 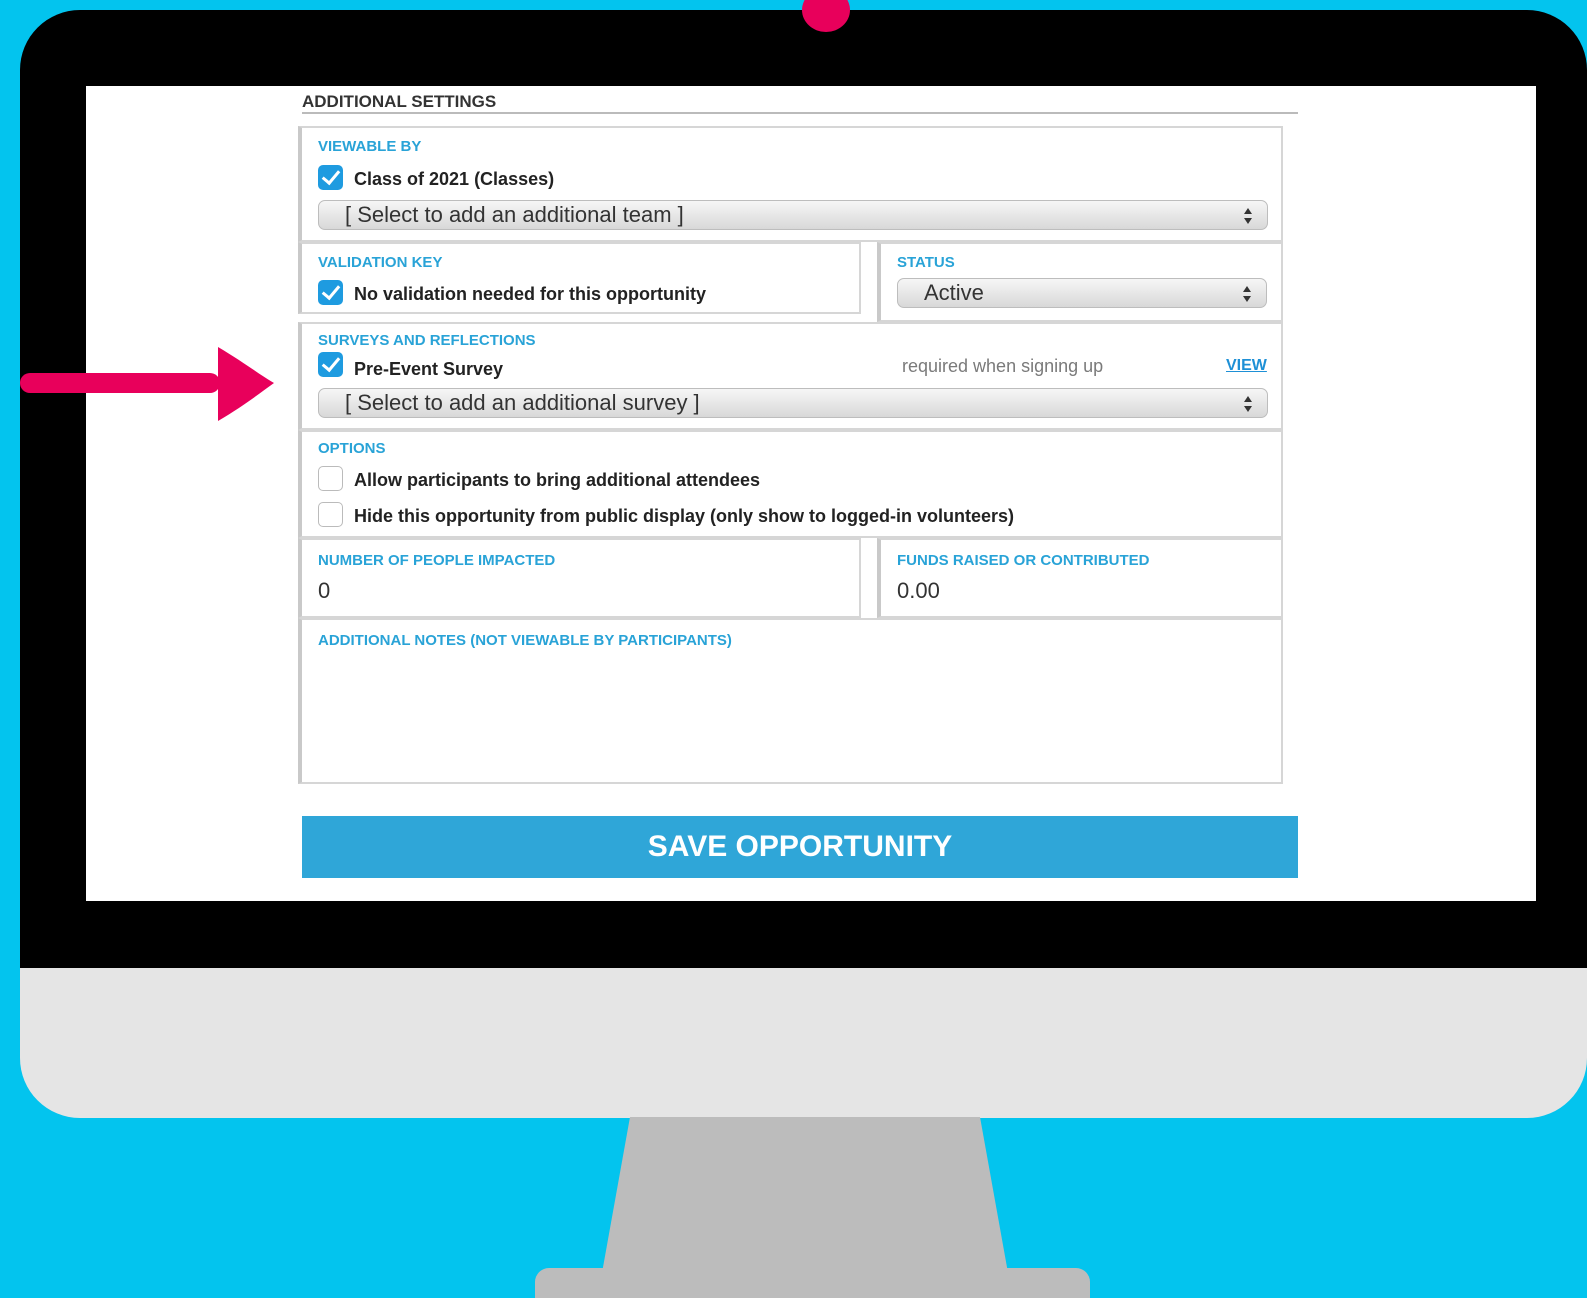 I want to click on hide-opportunity-checkbox, so click(x=330, y=514).